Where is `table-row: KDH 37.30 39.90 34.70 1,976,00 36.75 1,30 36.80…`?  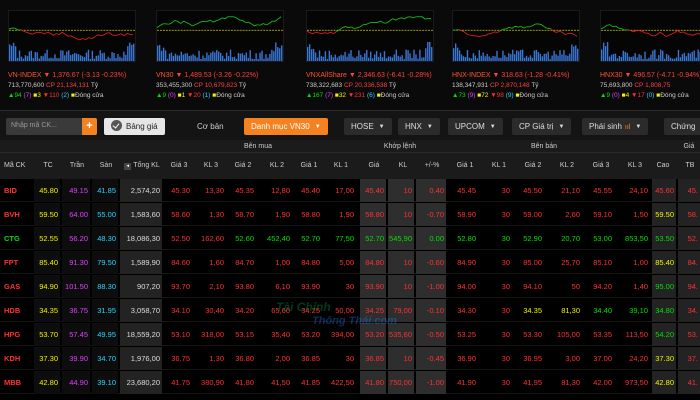 table-row: KDH 37.30 39.90 34.70 1,976,00 36.75 1,30 36.80… is located at coordinates (350, 358).